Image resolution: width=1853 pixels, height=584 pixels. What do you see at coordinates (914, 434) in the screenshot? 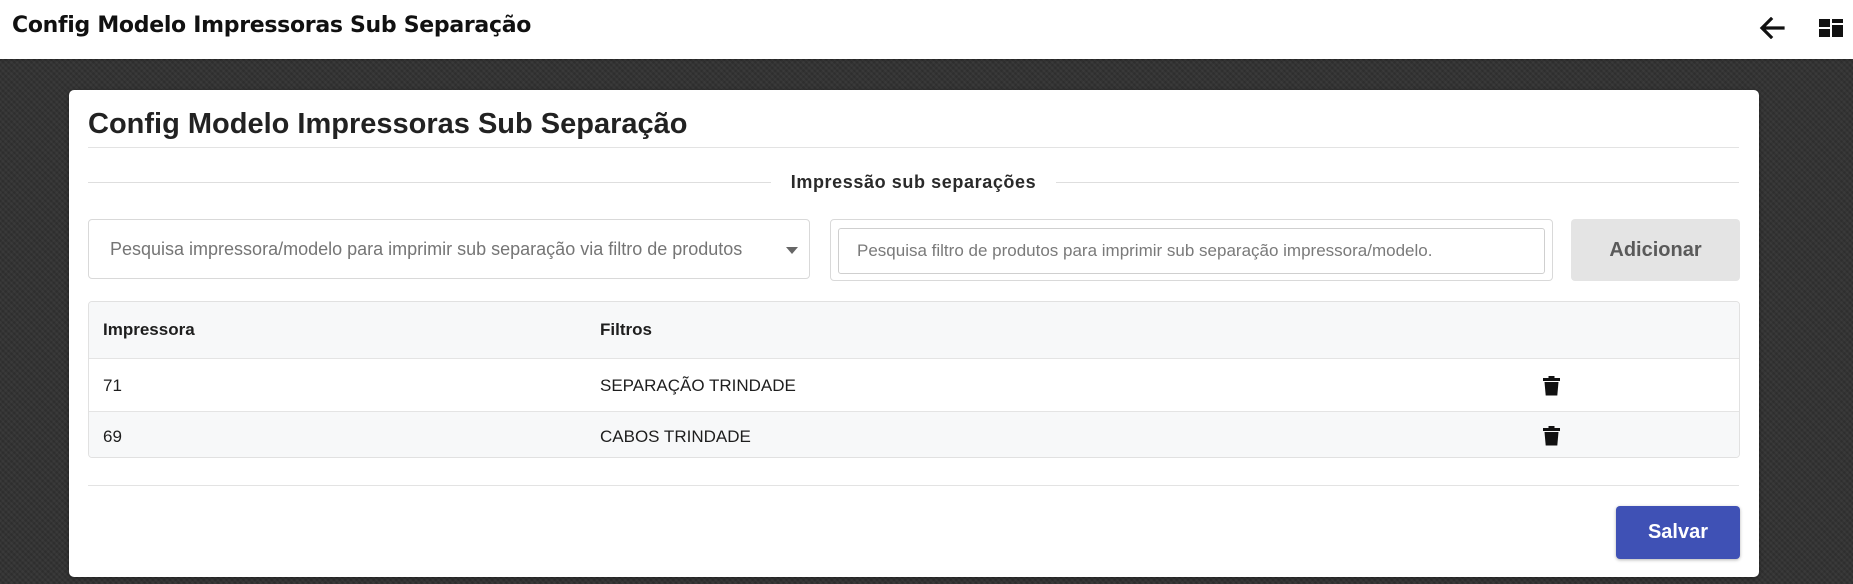
I see `table-row: 69 CABOS TRINDADE` at bounding box center [914, 434].